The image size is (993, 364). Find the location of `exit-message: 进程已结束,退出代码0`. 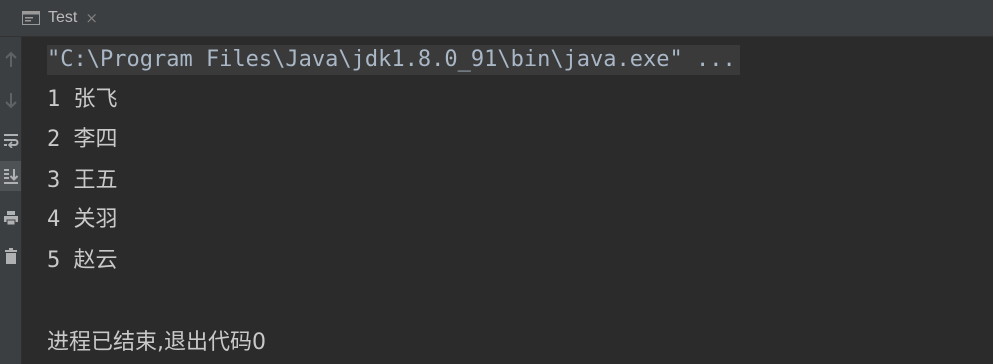

exit-message: 进程已结束,退出代码0 is located at coordinates (156, 342).